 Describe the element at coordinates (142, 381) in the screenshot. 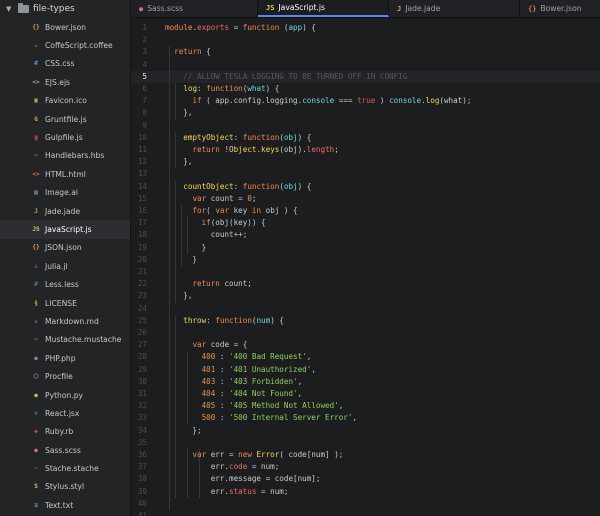

I see `line-number: 30` at that location.